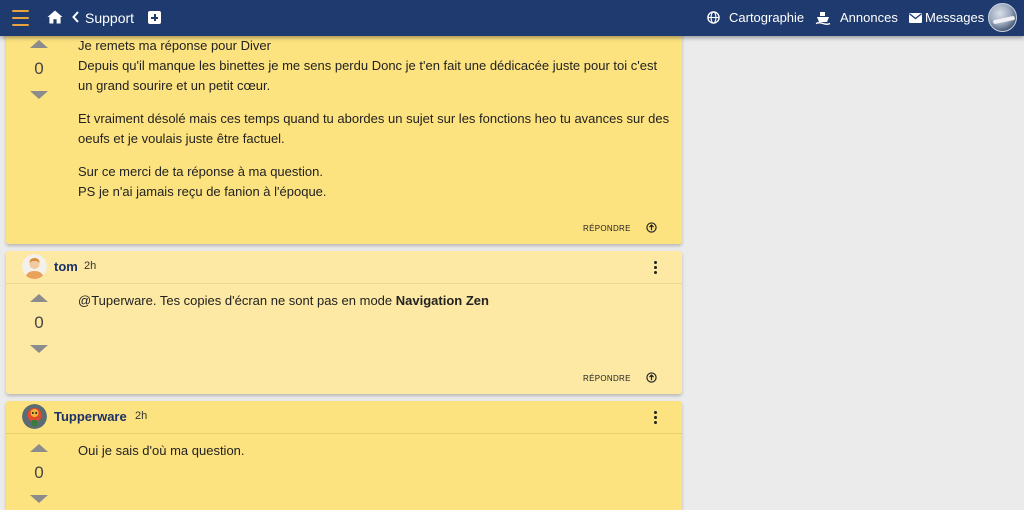  What do you see at coordinates (955, 17) in the screenshot?
I see `nav-messages-label: Messages` at bounding box center [955, 17].